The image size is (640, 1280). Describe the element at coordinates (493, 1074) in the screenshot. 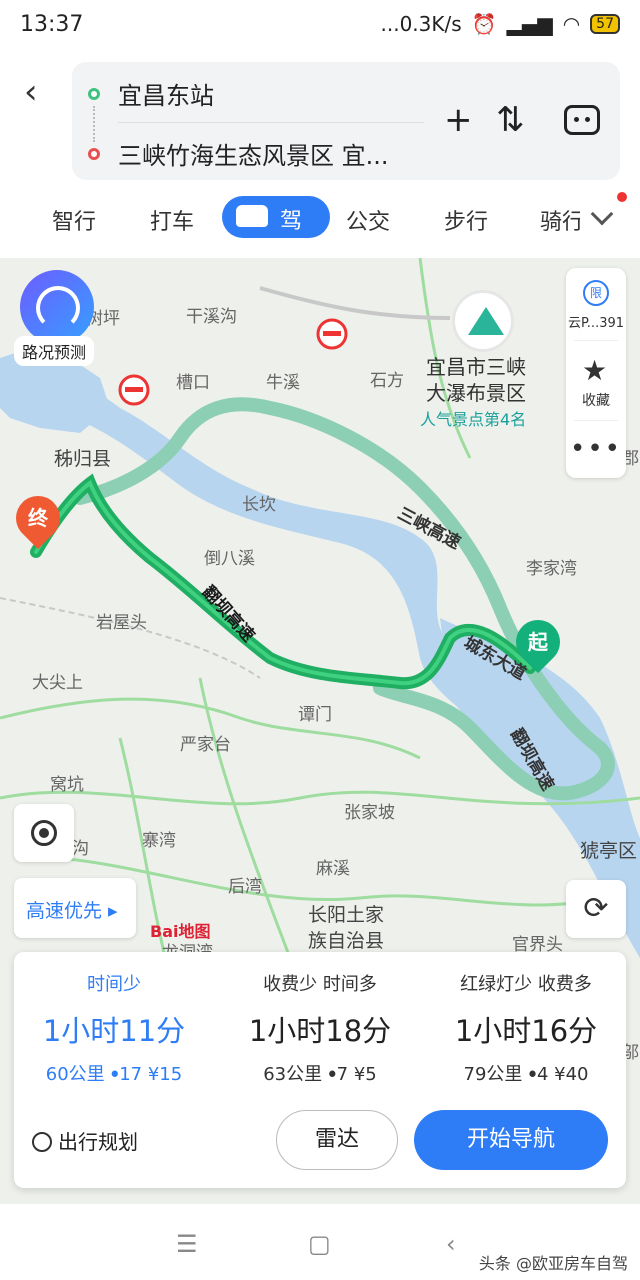

I see `route-distance: 79公里` at that location.